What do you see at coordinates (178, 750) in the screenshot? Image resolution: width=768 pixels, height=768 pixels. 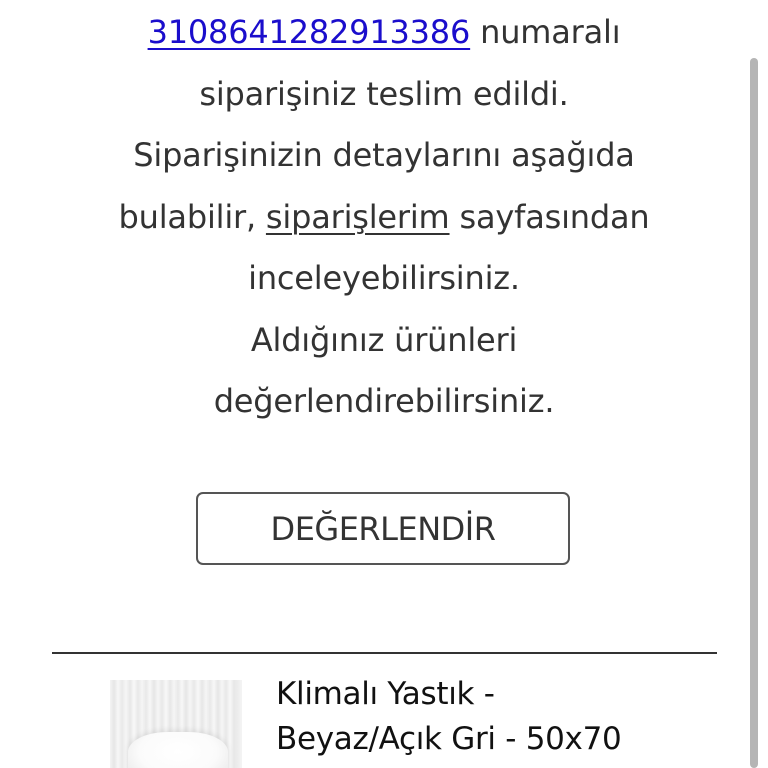 I see `pillow-image-shape` at bounding box center [178, 750].